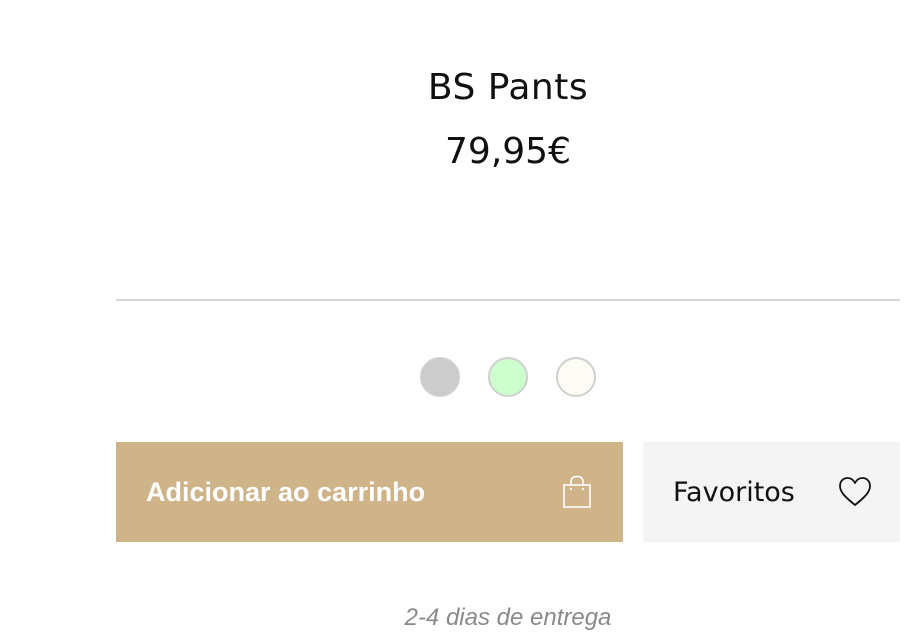 This screenshot has width=920, height=644. What do you see at coordinates (286, 491) in the screenshot?
I see `add-to-cart-label: Adicionar ao carrinho` at bounding box center [286, 491].